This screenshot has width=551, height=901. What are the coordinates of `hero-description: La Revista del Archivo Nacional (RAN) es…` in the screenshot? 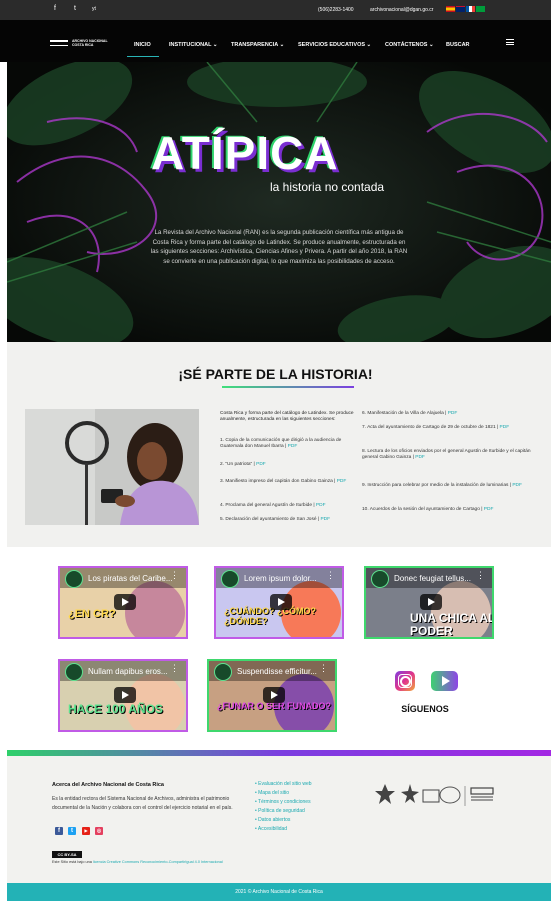 It's located at (279, 247).